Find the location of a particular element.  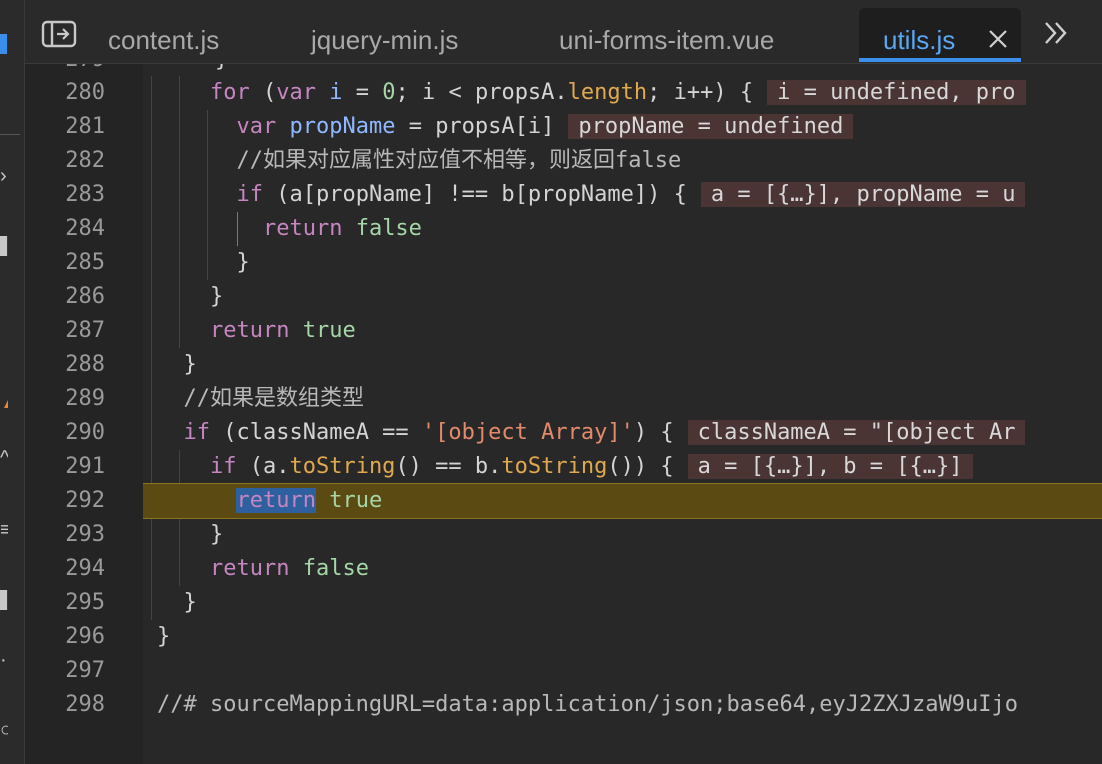

strip-panel-icon: ▌ is located at coordinates (4, 246).